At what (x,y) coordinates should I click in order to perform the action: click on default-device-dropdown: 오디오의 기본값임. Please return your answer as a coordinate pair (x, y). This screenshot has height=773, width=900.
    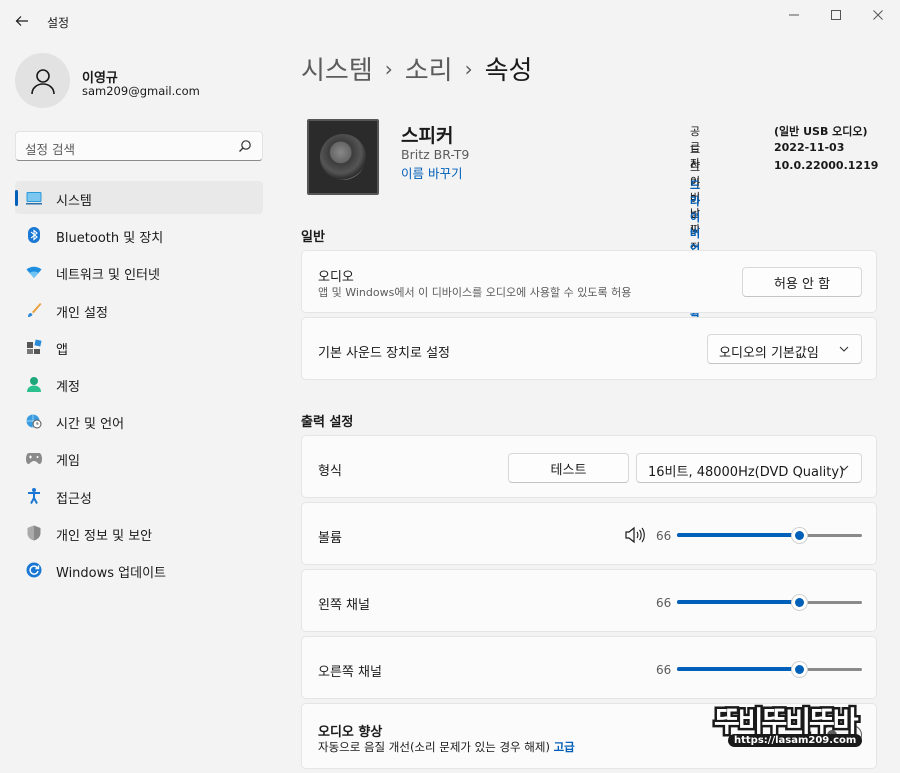
    Looking at the image, I should click on (784, 349).